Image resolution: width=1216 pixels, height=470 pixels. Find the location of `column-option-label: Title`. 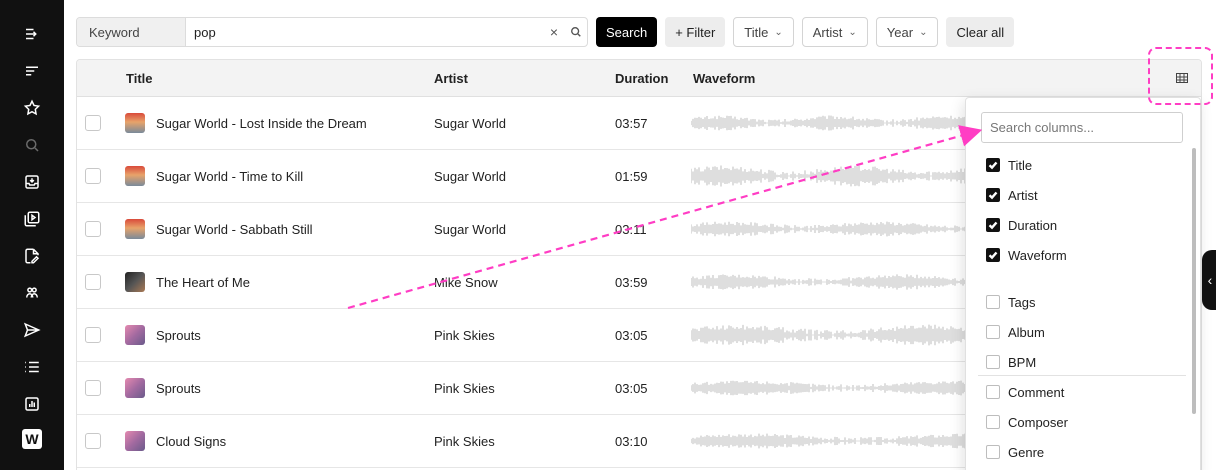

column-option-label: Title is located at coordinates (1020, 165).